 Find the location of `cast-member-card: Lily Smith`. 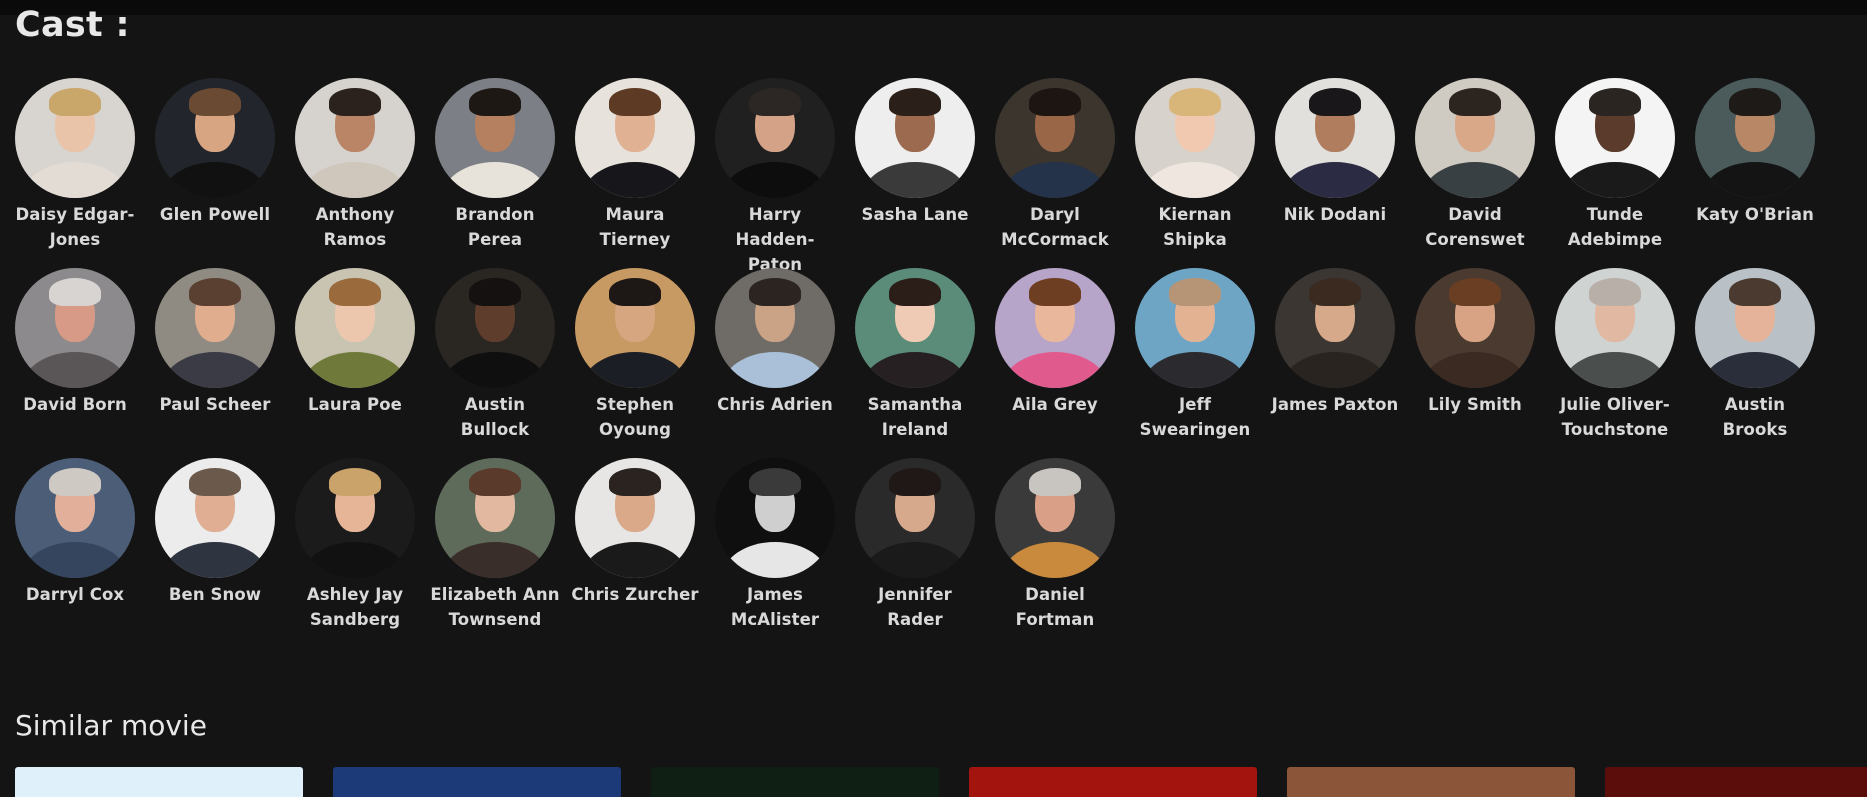

cast-member-card: Lily Smith is located at coordinates (1475, 352).